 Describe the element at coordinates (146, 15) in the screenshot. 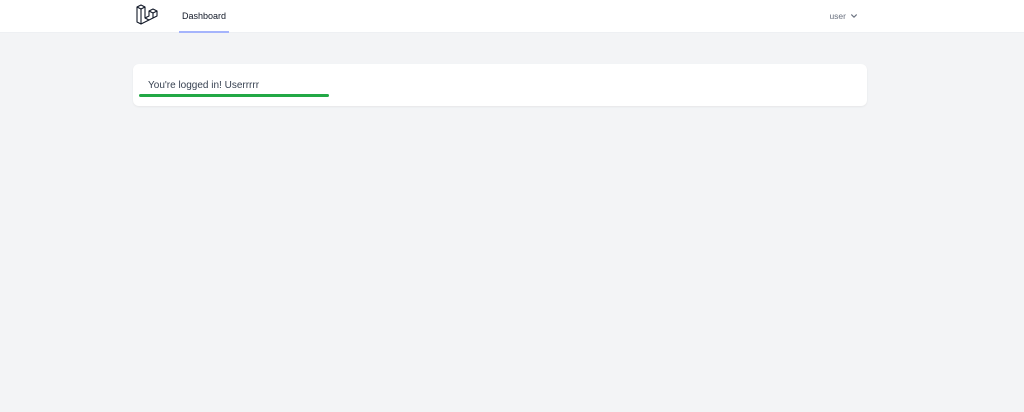

I see `laravel-logo-icon` at that location.